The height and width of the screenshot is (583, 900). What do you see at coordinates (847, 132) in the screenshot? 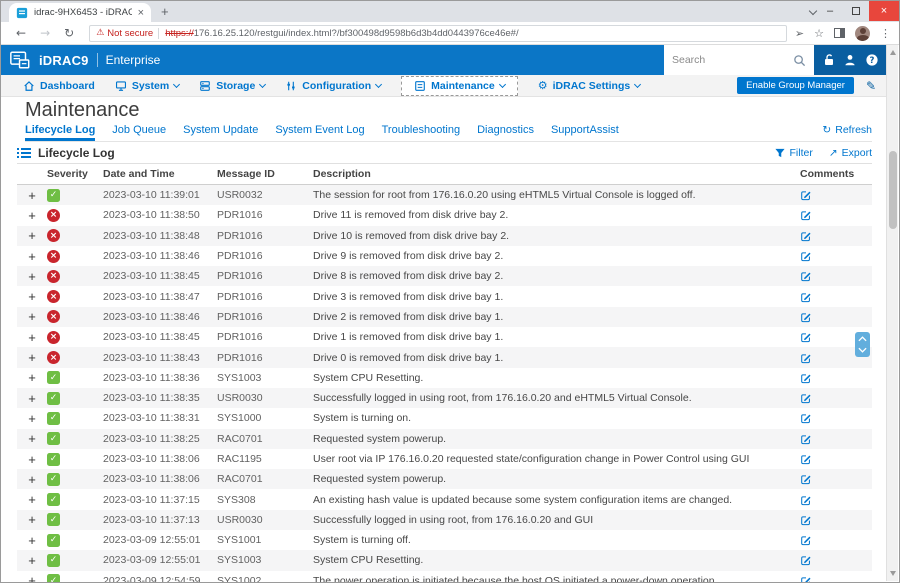
I see `refresh-link: ↻ Refresh` at bounding box center [847, 132].